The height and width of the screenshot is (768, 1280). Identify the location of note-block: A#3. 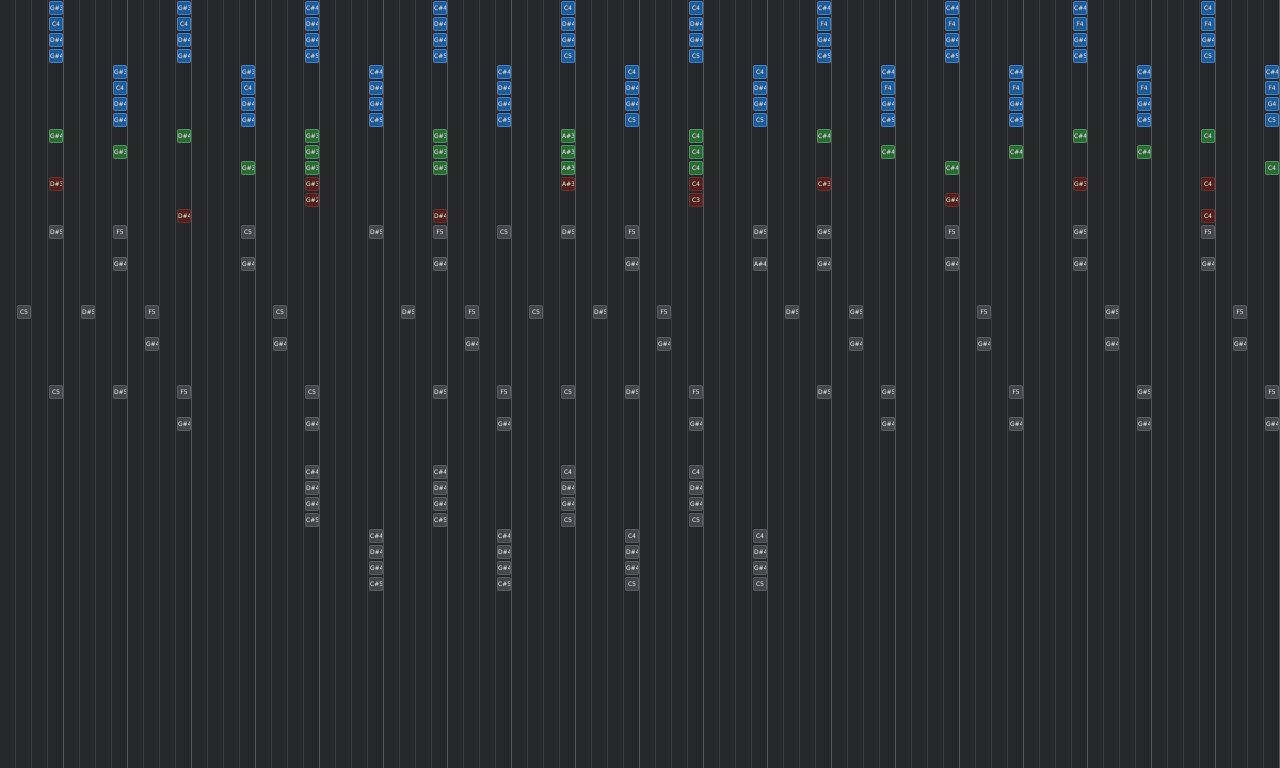
(568, 168).